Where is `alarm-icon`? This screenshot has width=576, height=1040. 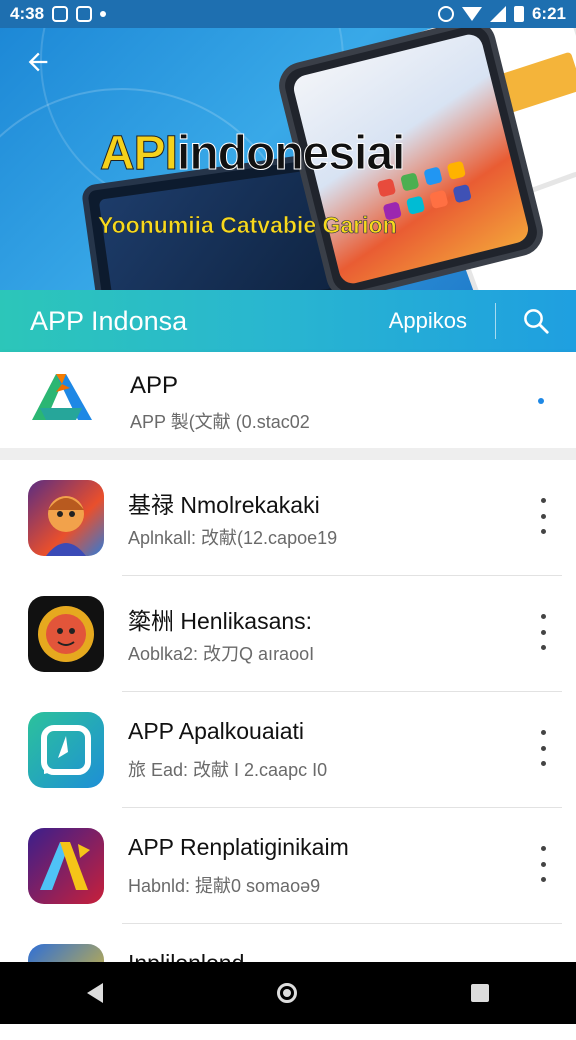
alarm-icon is located at coordinates (445, 14).